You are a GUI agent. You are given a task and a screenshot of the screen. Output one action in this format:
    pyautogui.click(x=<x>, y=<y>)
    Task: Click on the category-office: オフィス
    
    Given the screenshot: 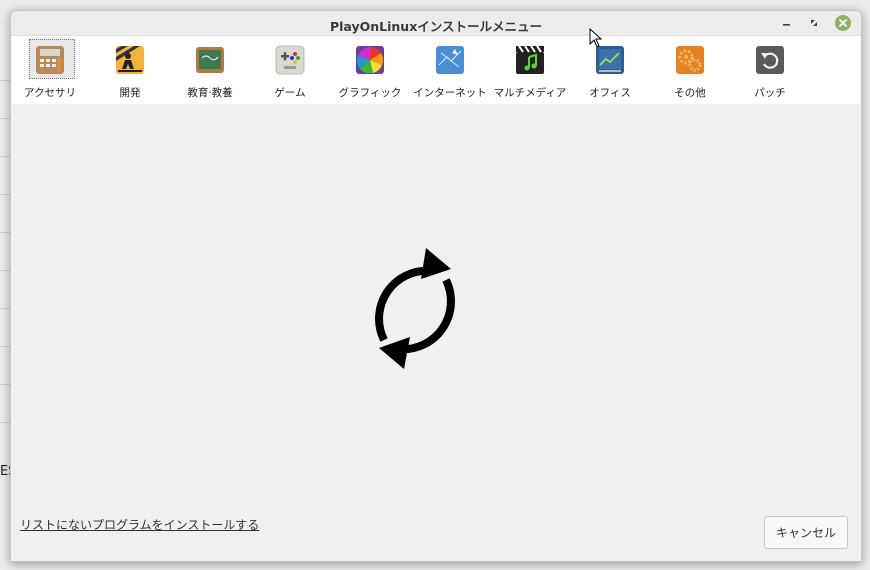 What is the action you would take?
    pyautogui.click(x=610, y=69)
    